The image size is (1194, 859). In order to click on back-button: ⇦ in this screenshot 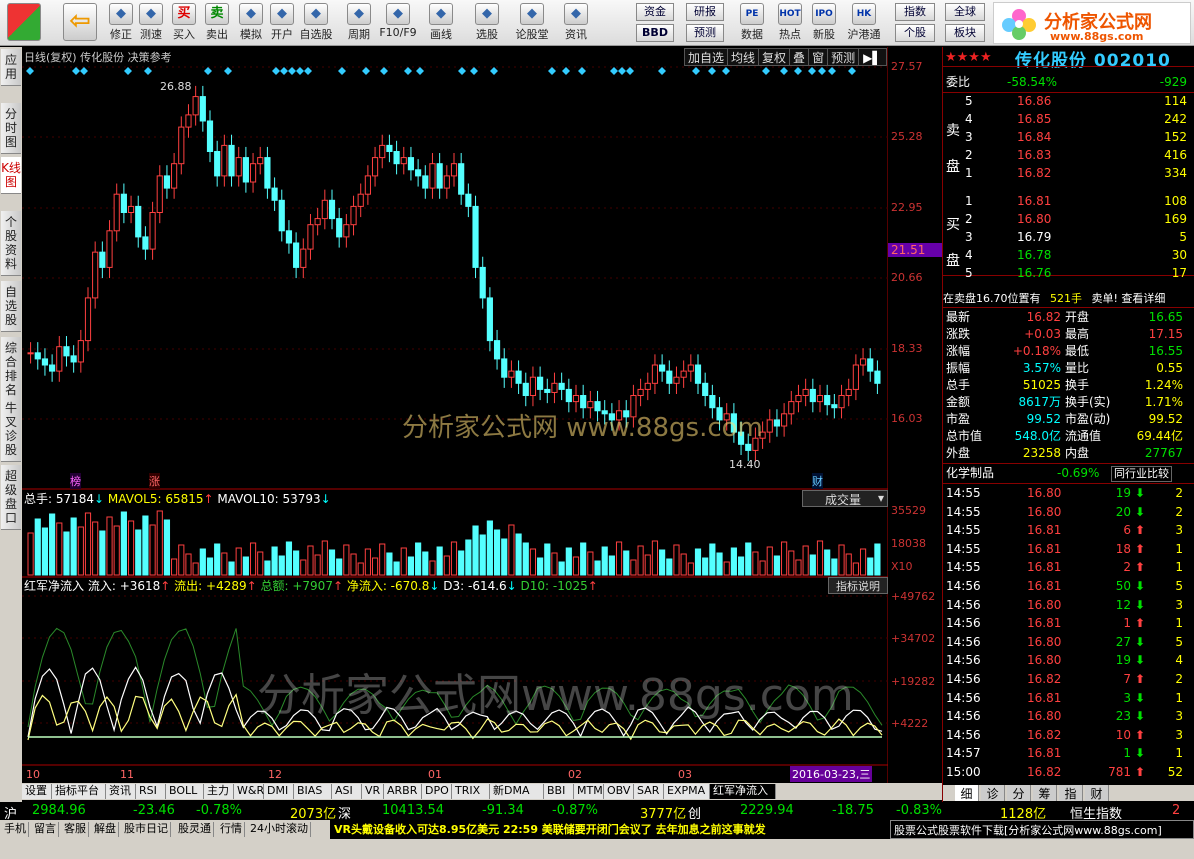, I will do `click(80, 23)`.